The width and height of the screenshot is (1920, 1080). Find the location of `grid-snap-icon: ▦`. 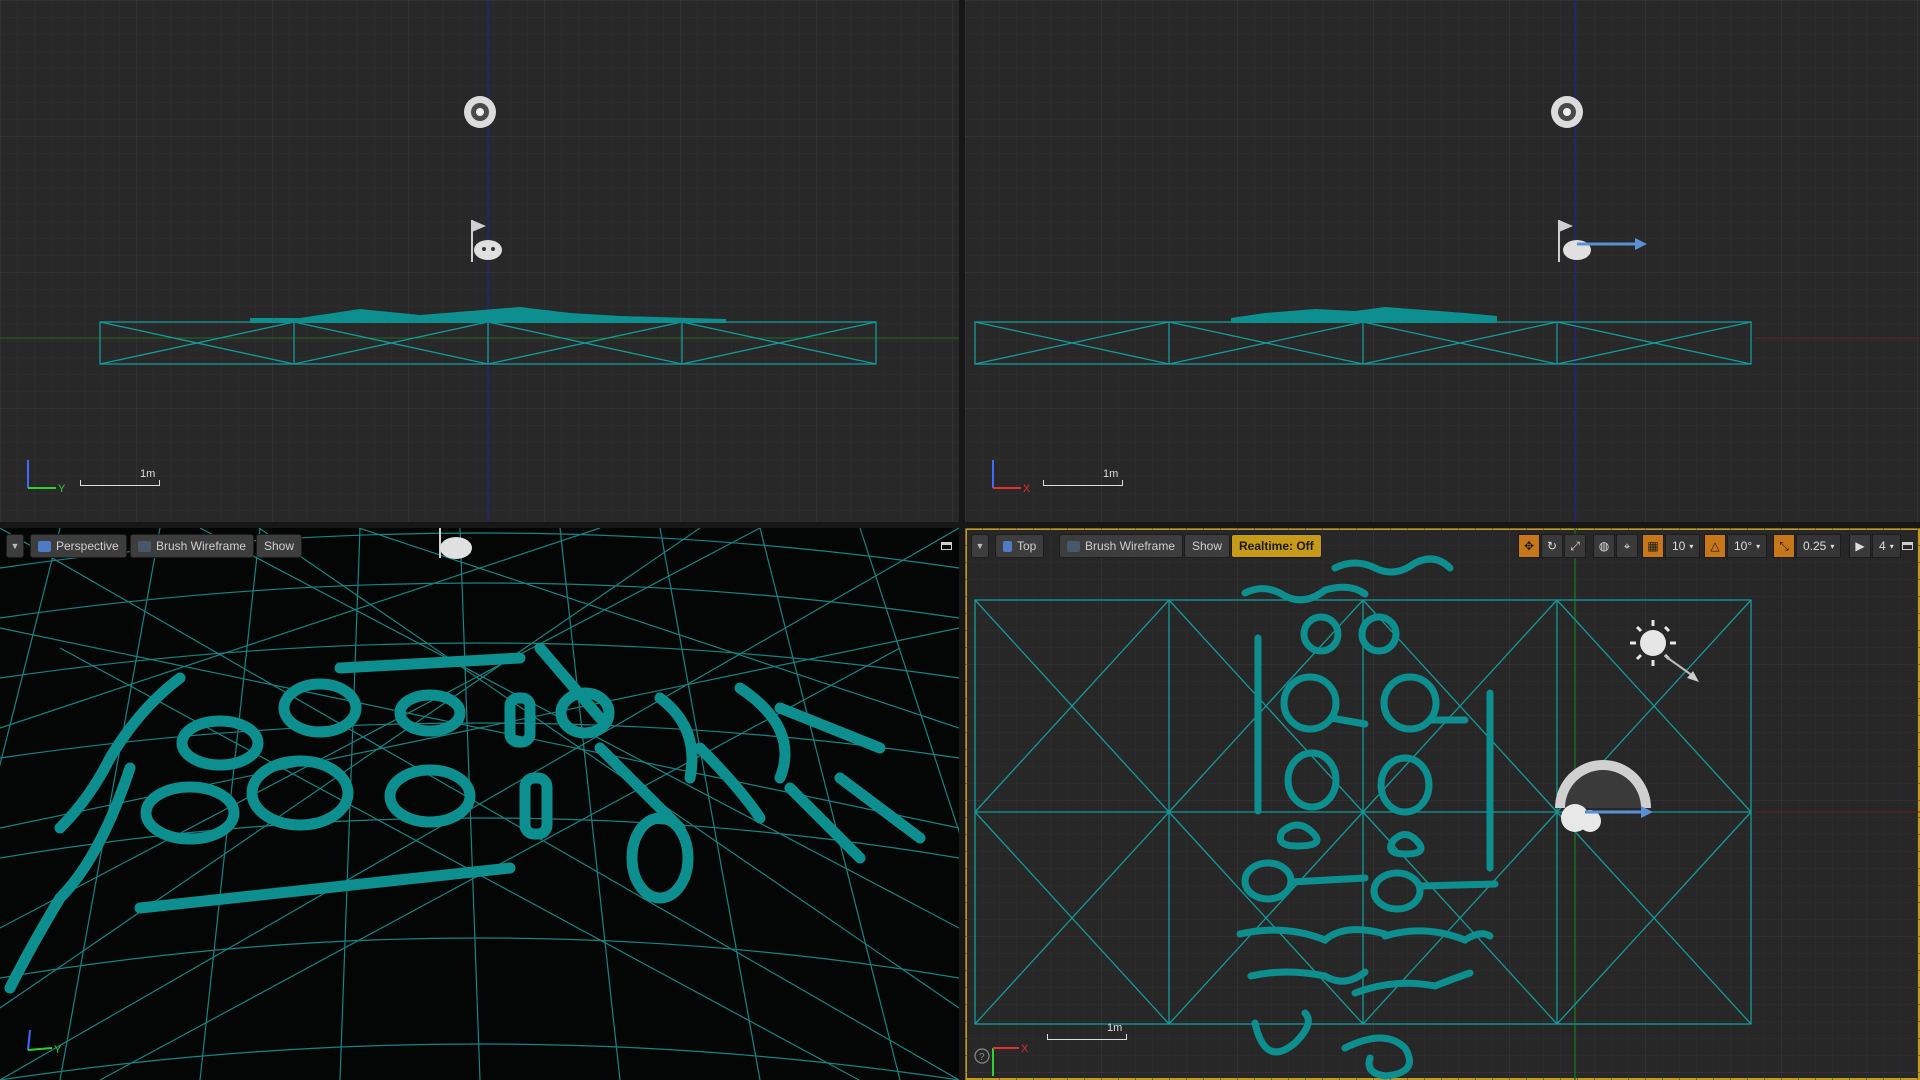

grid-snap-icon: ▦ is located at coordinates (1653, 546).